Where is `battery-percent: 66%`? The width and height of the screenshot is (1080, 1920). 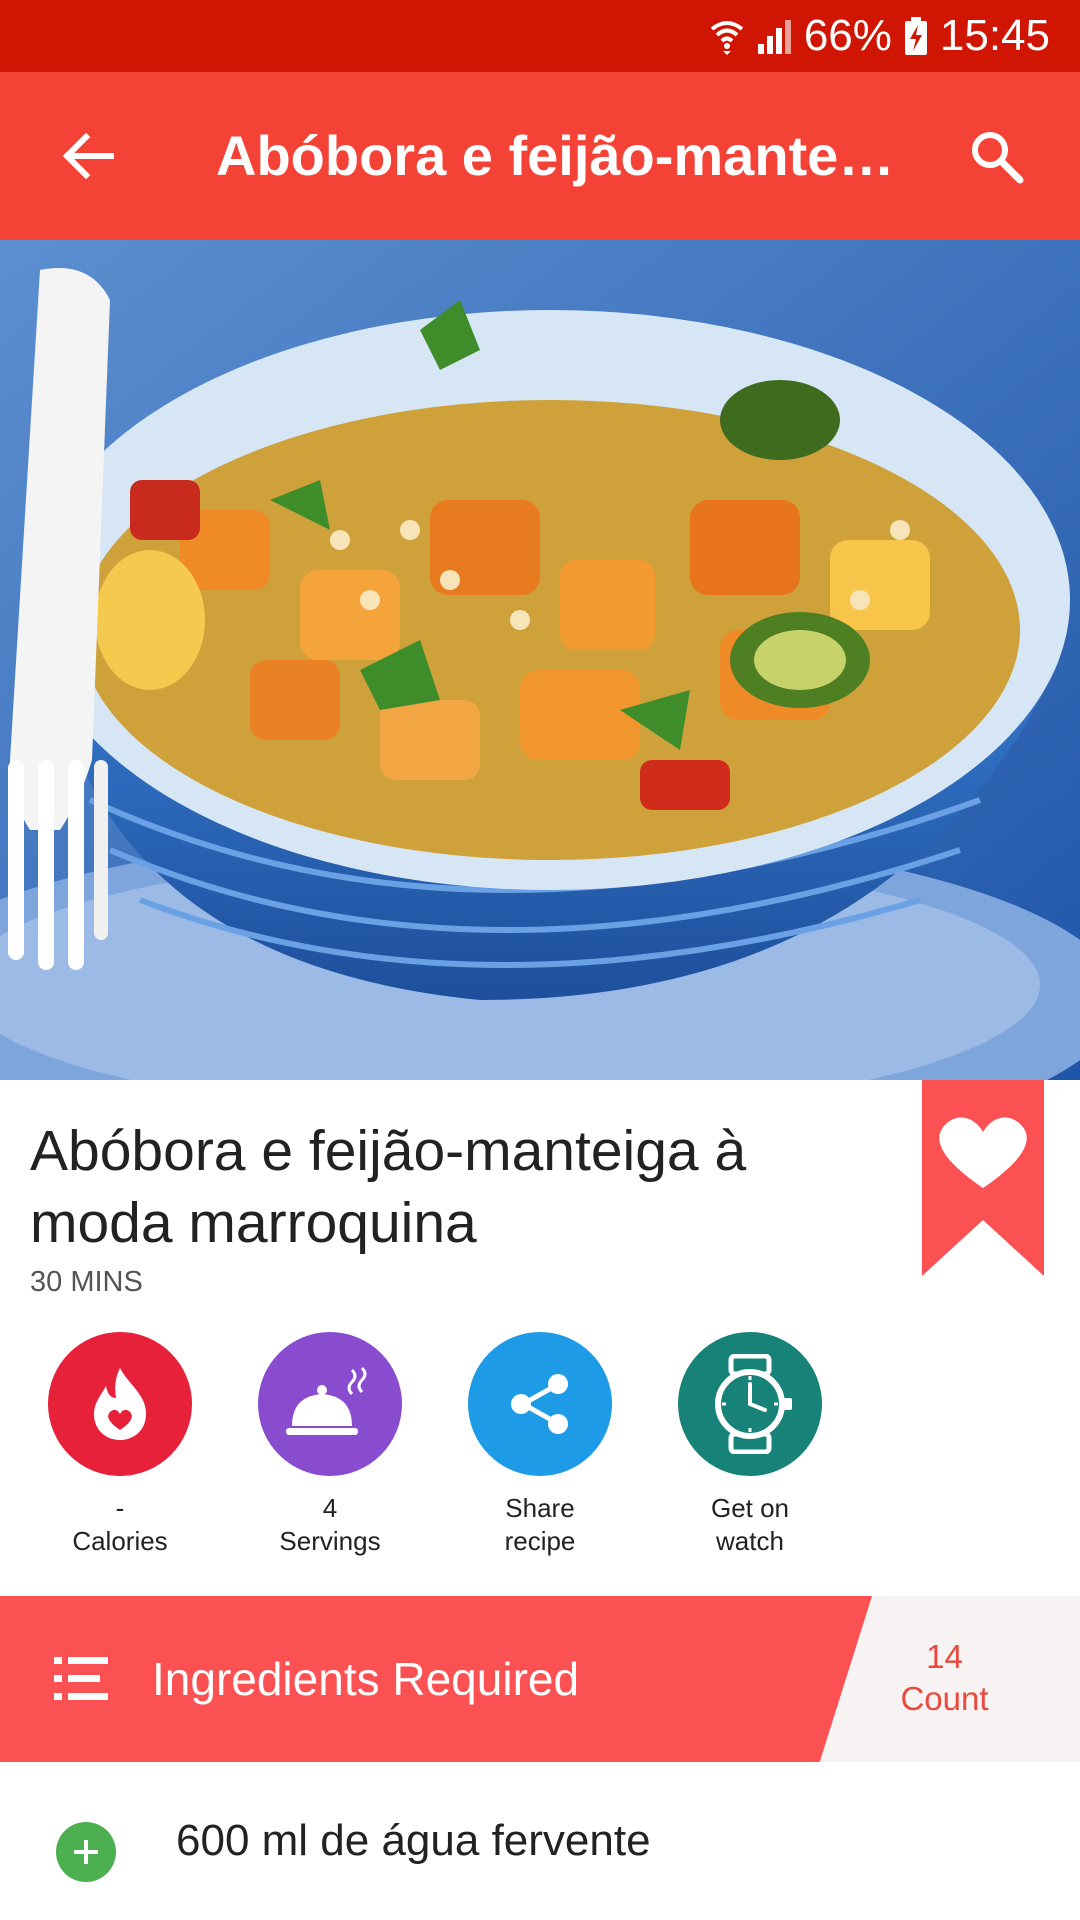
battery-percent: 66% is located at coordinates (847, 35).